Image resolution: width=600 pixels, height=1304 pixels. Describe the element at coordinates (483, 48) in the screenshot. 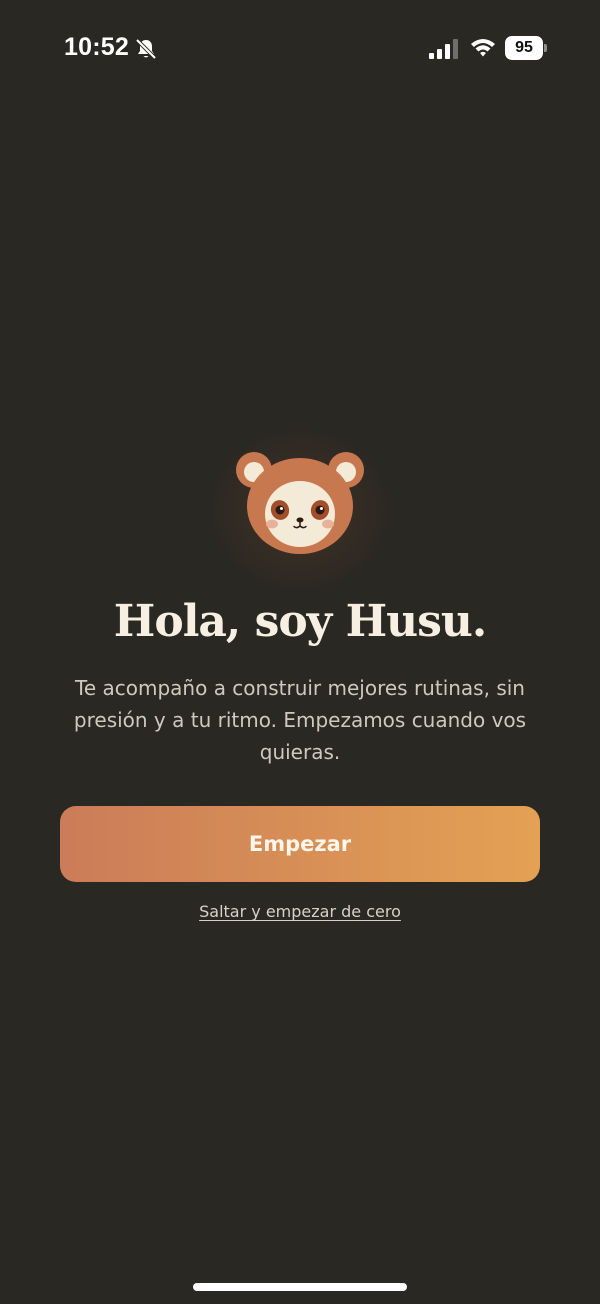

I see `wifi-icon` at that location.